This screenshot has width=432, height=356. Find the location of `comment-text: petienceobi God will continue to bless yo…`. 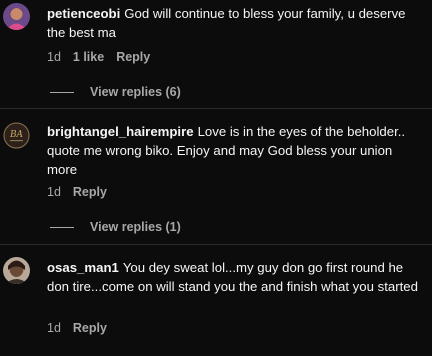

comment-text: petienceobi God will continue to bless yo… is located at coordinates (236, 23).